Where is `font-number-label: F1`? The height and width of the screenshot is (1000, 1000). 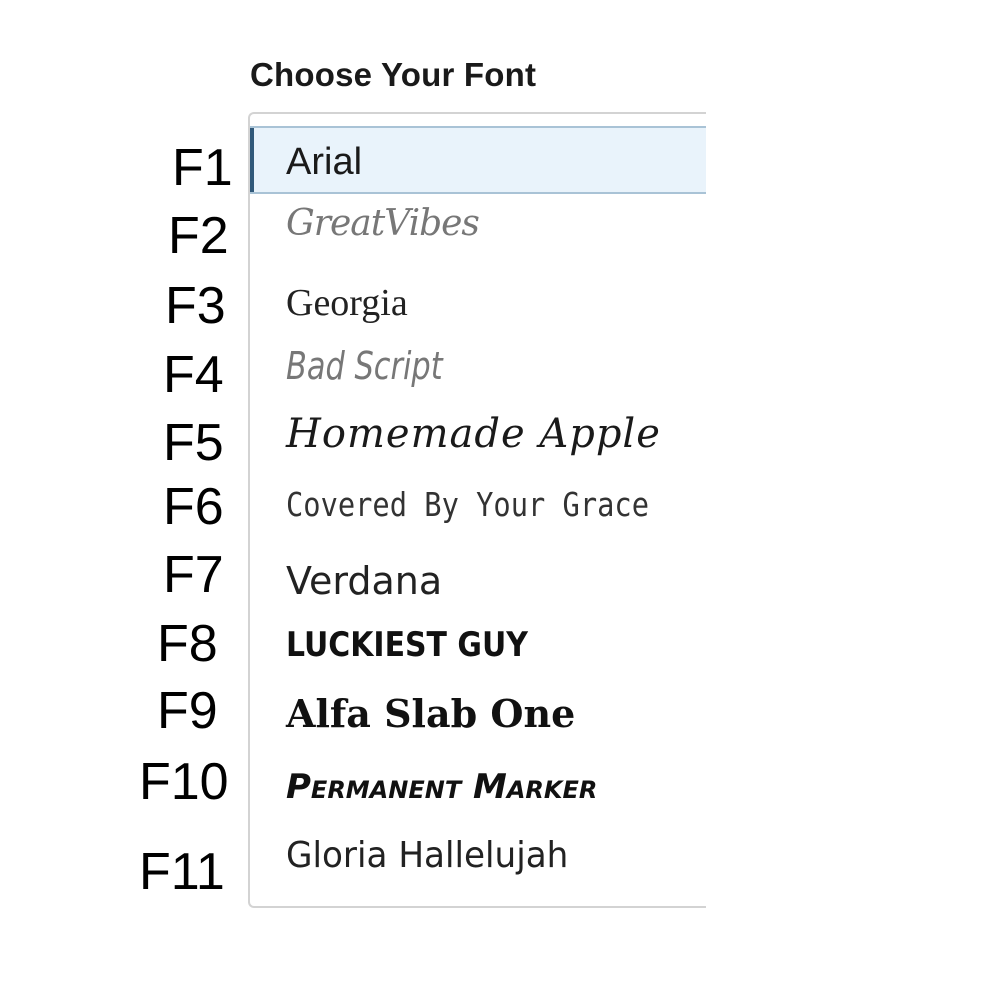
font-number-label: F1 is located at coordinates (202, 168).